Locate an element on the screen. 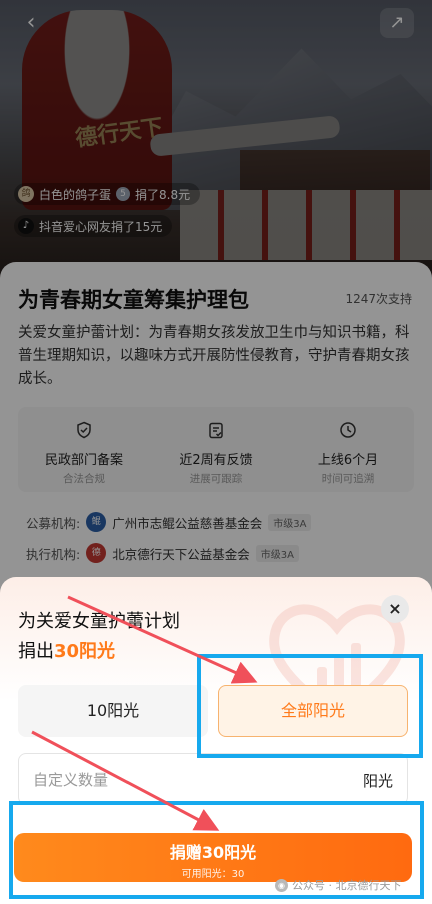  watermark: ◉ 公众号 · 北京德行天下 is located at coordinates (338, 885).